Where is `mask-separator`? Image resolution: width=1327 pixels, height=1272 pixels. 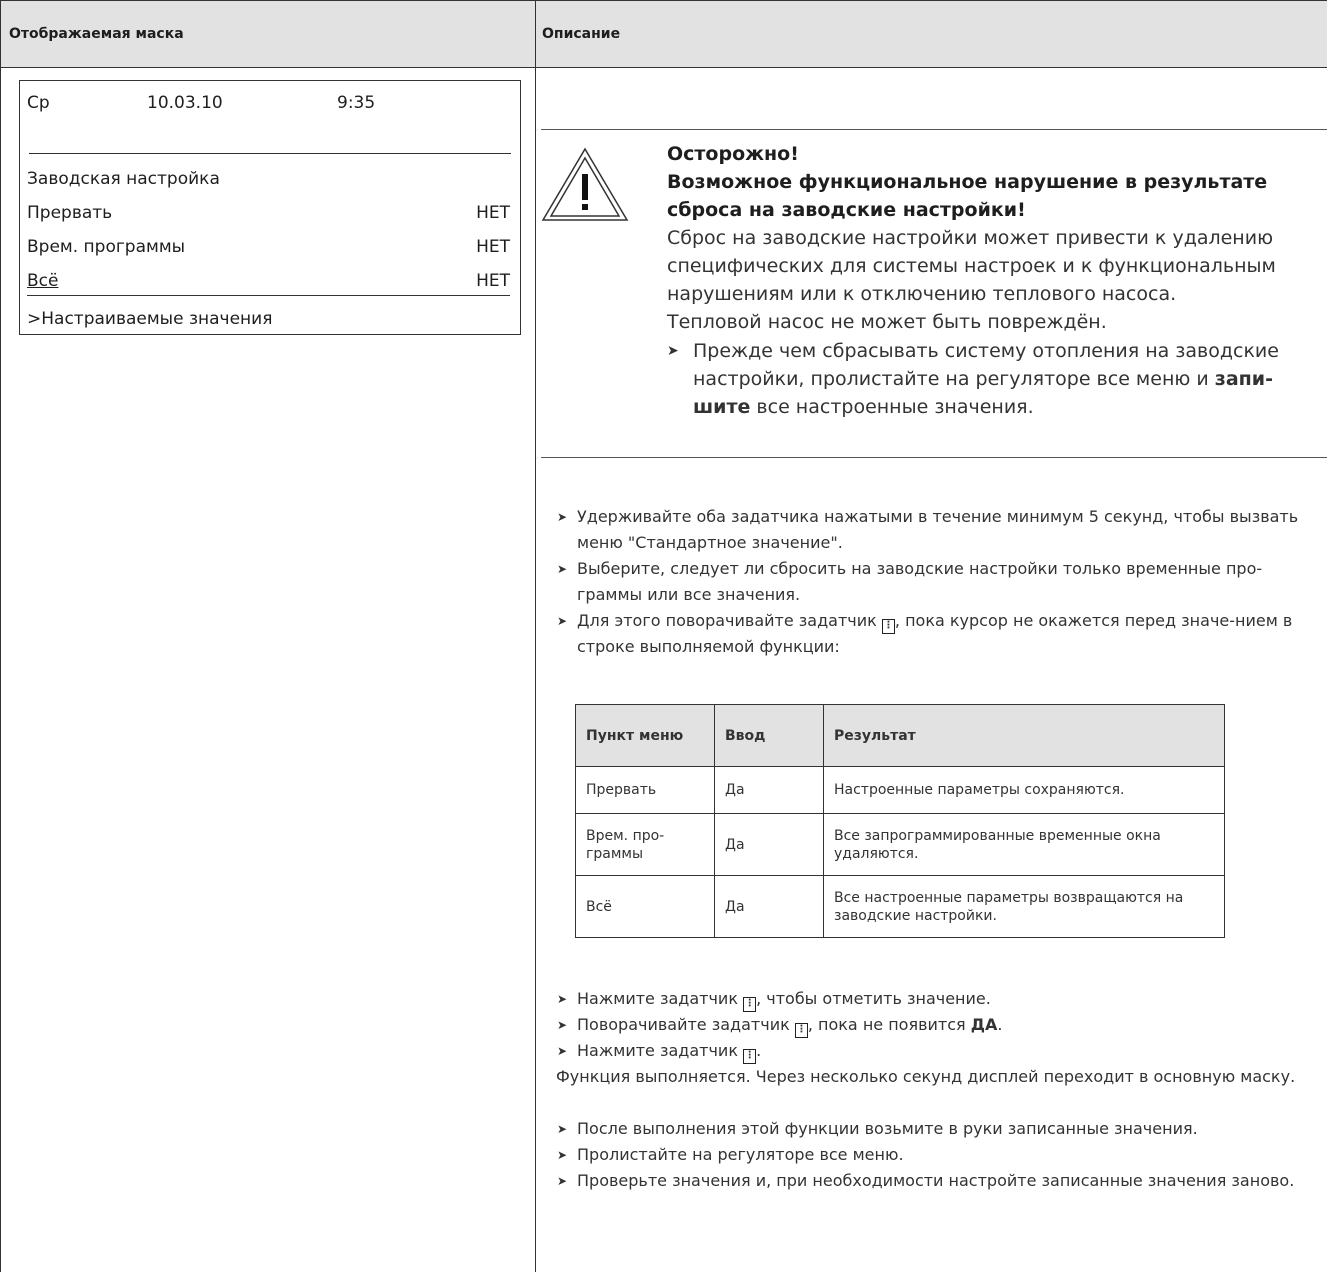
mask-separator is located at coordinates (270, 153).